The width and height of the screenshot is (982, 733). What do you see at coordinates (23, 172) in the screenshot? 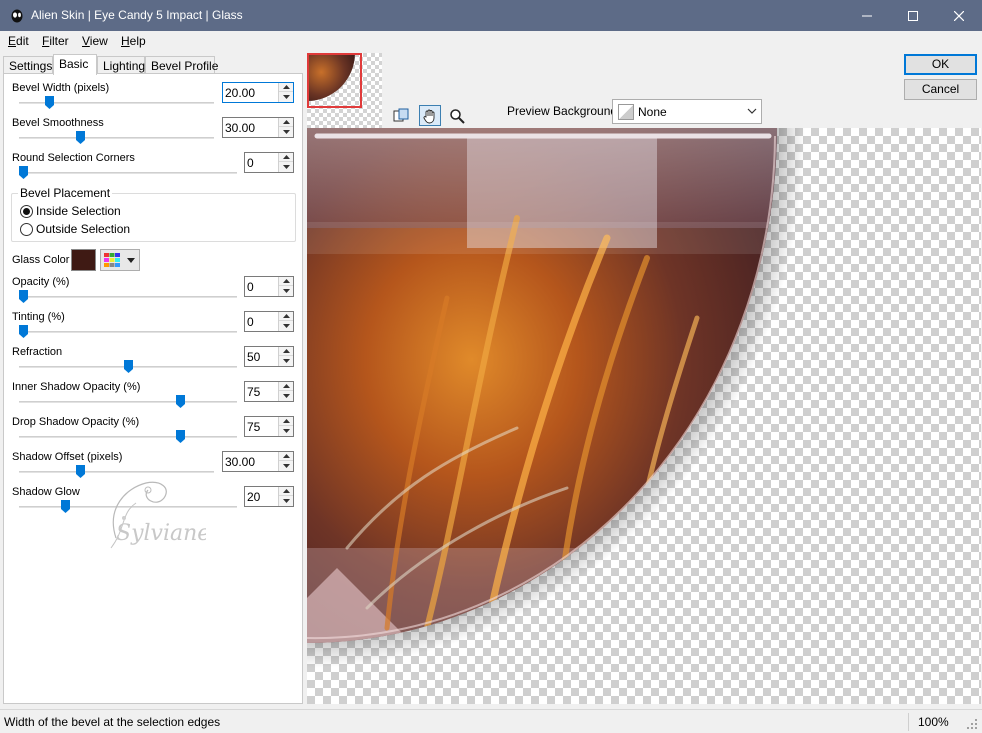
I see `round-corners-slider-thumb` at bounding box center [23, 172].